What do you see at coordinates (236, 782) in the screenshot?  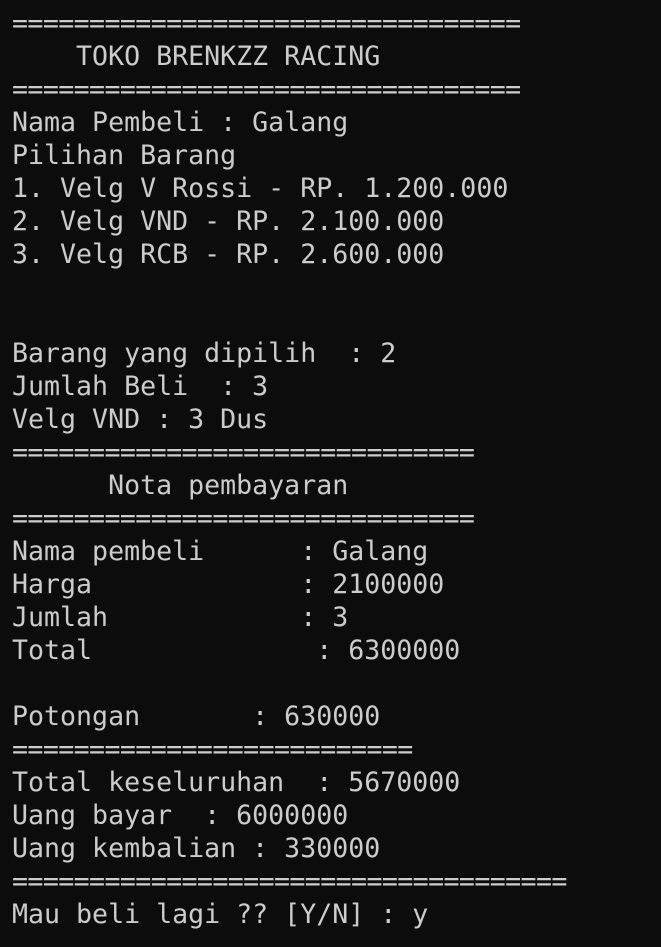 I see `grand-total-line: Total keseluruhan : 5670000` at bounding box center [236, 782].